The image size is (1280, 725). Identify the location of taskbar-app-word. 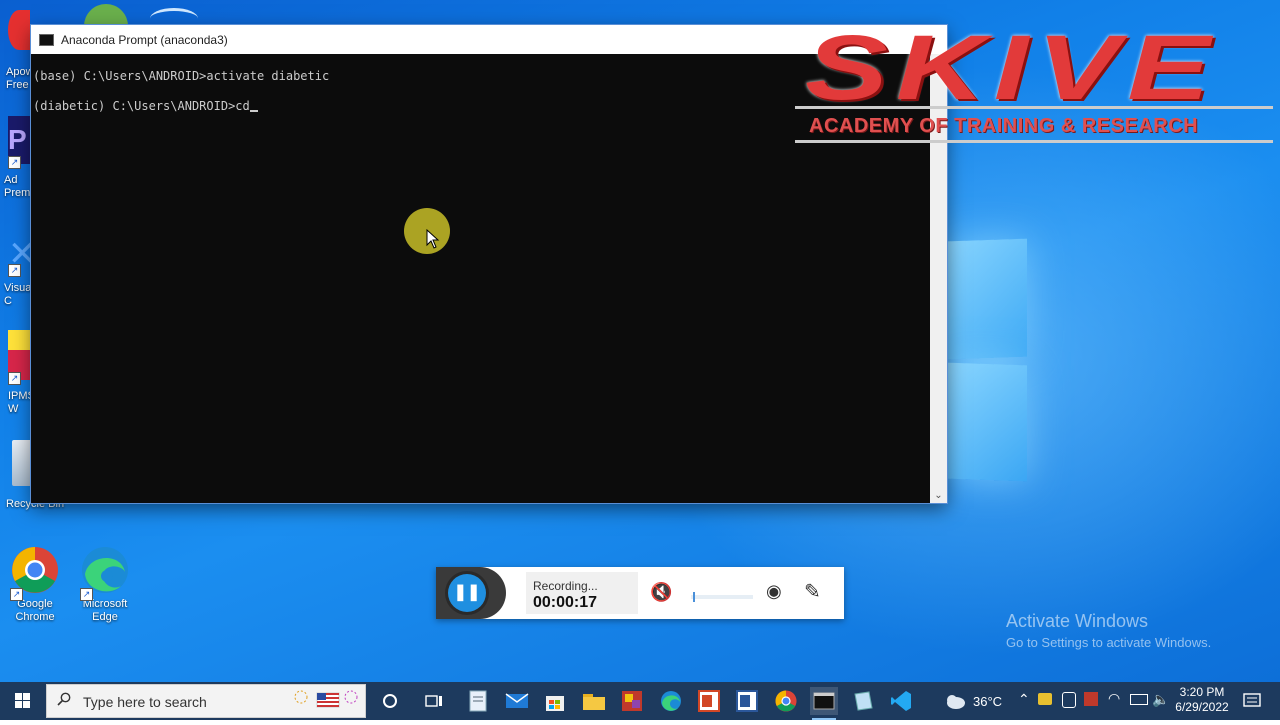
(747, 701).